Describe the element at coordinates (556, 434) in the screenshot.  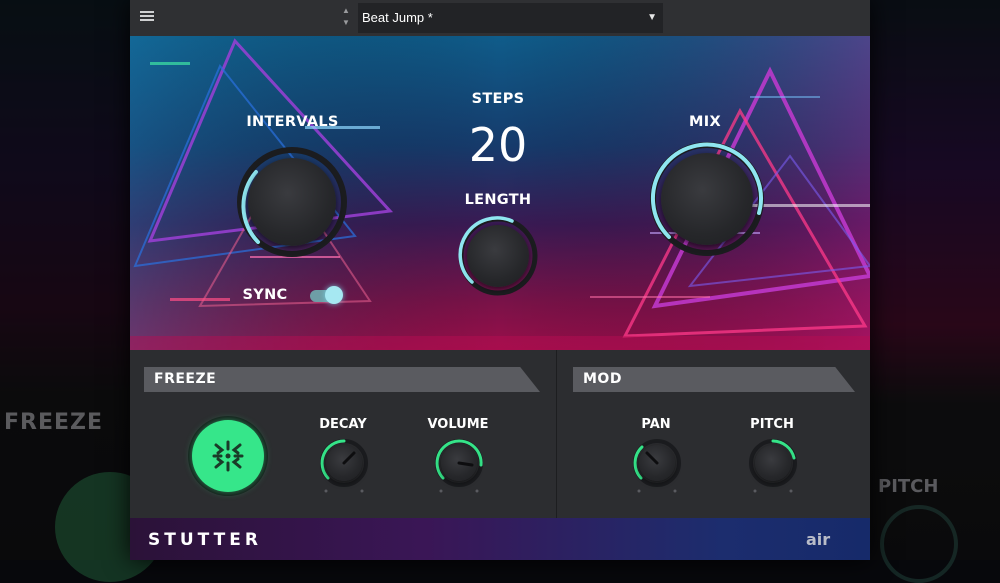
I see `panel-divider` at that location.